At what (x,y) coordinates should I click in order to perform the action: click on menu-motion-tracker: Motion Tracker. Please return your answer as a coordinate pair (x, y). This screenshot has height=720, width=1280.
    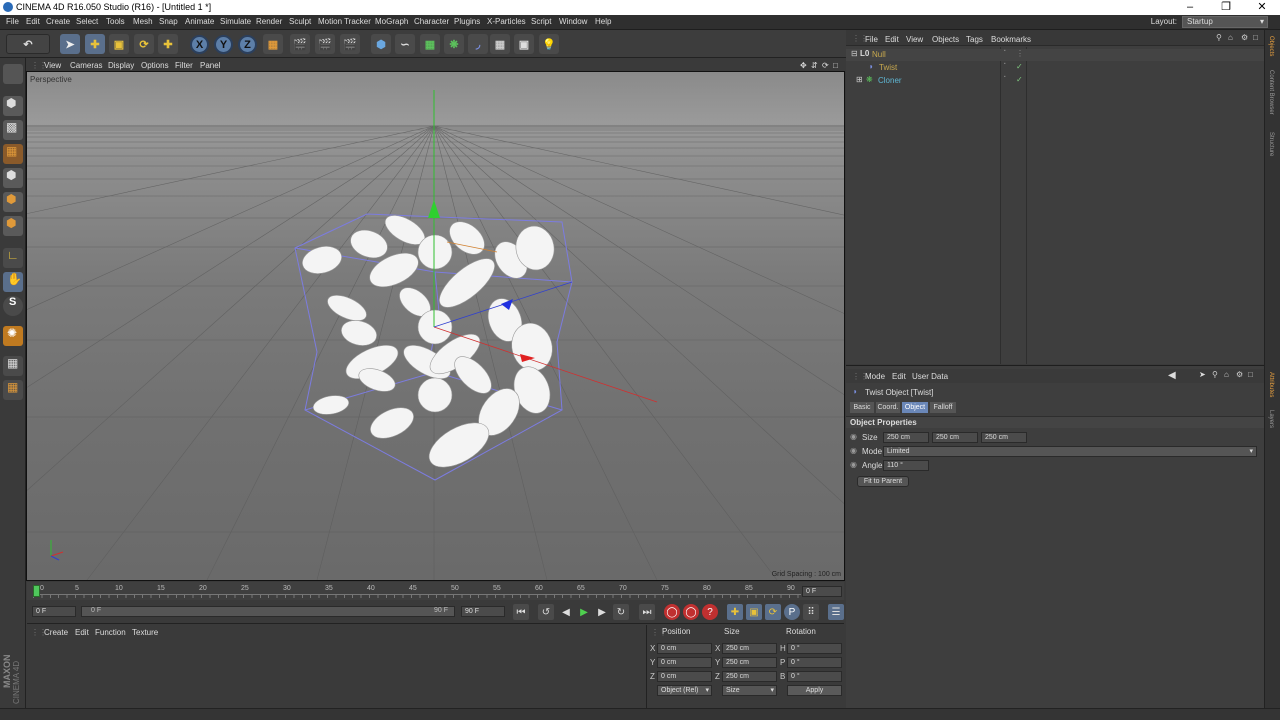
    Looking at the image, I should click on (344, 21).